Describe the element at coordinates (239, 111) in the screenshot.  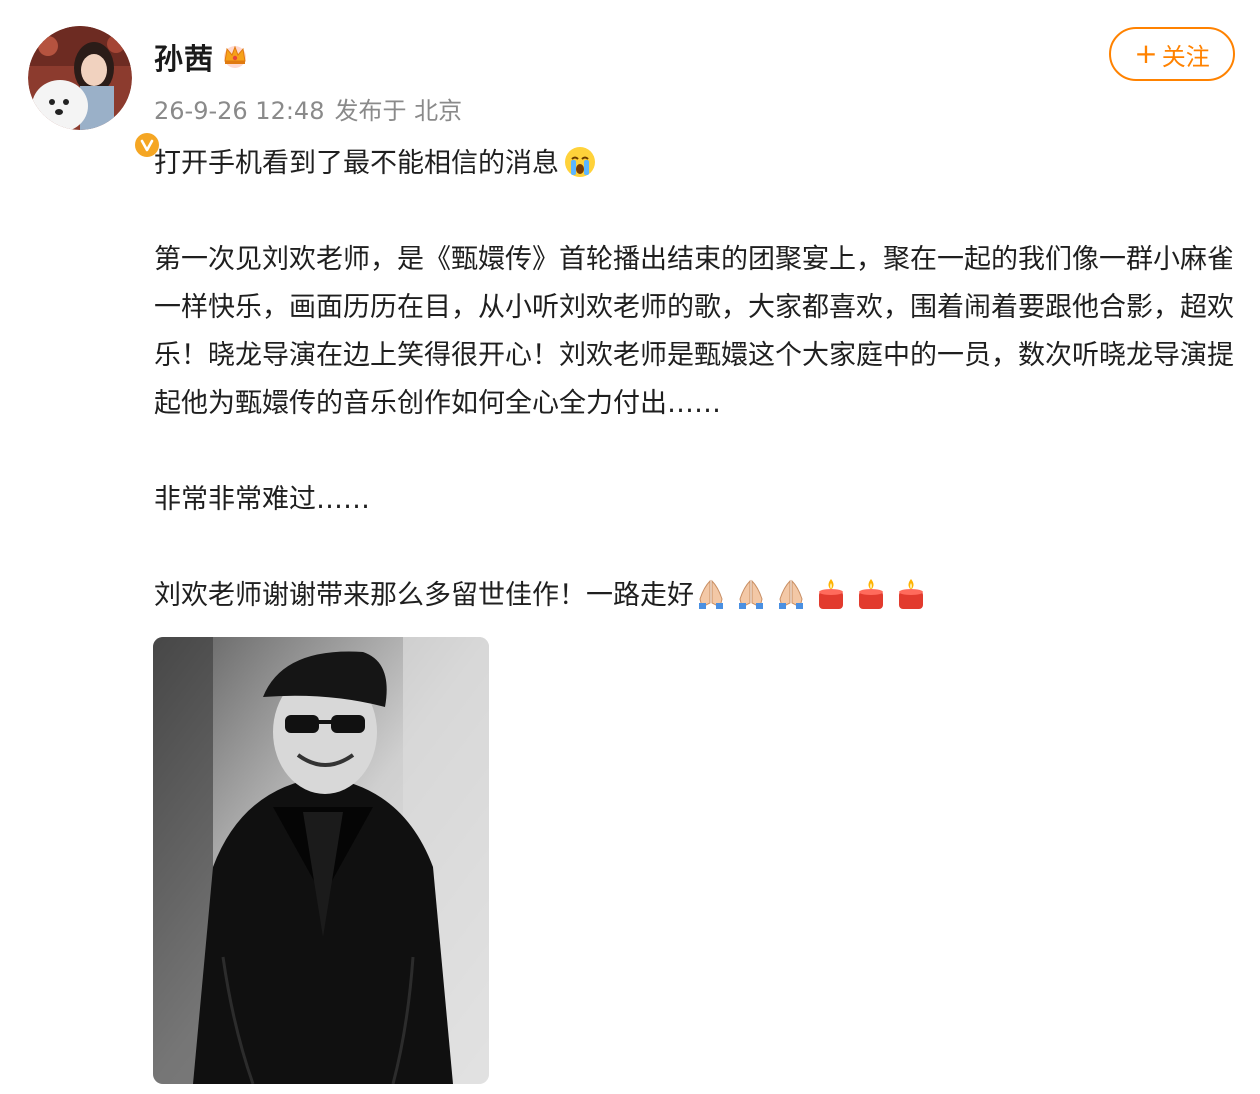
I see `post-timestamp: 26-9-26 12:48` at that location.